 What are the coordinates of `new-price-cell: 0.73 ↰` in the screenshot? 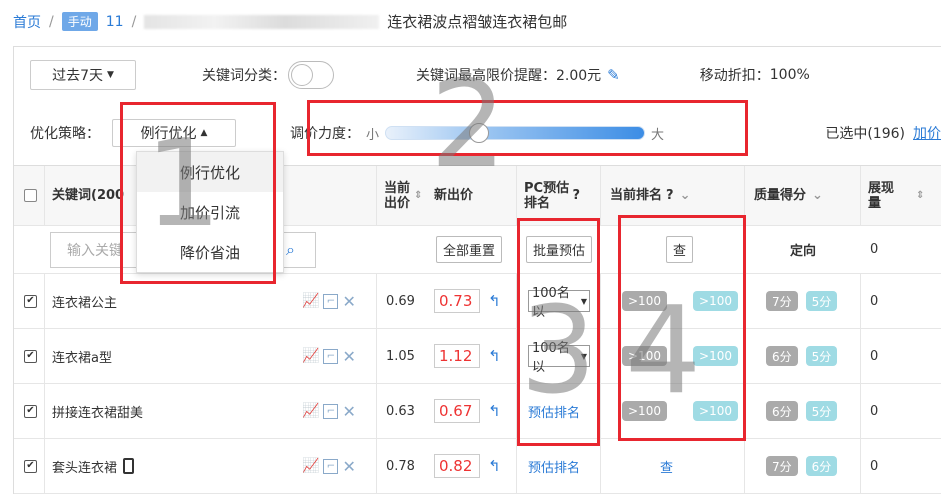 It's located at (467, 301).